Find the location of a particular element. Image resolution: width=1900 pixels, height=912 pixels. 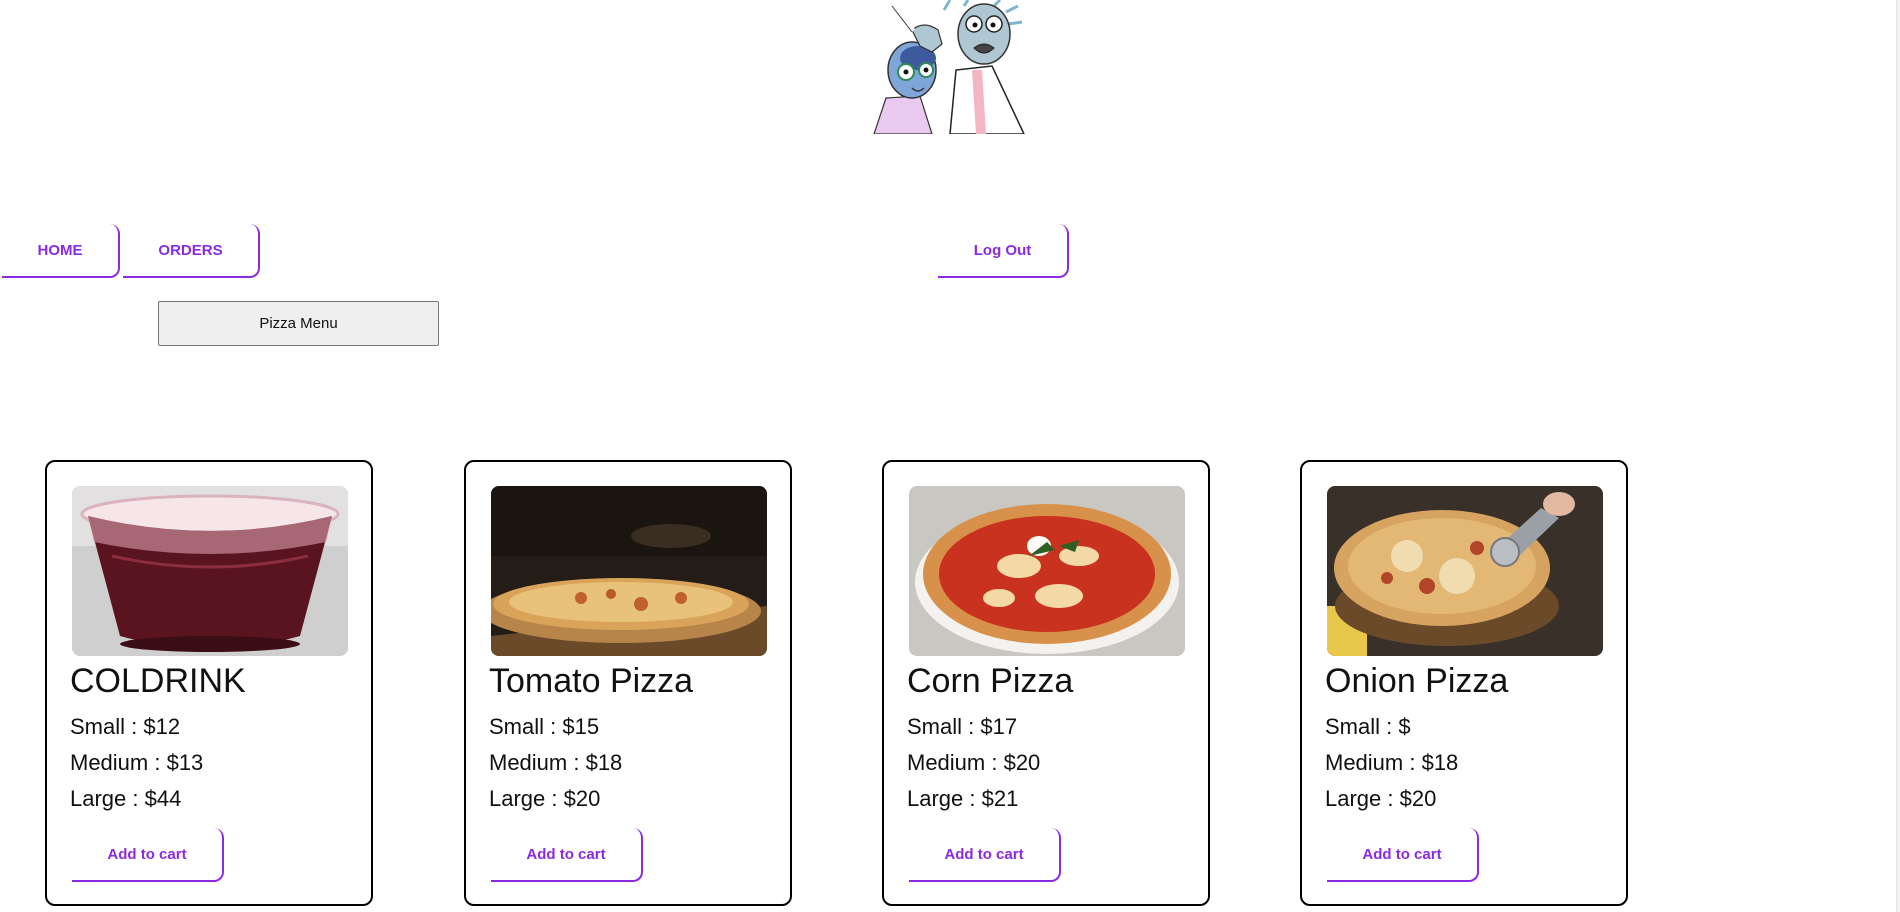

price-medium: Medium : $13 is located at coordinates (137, 762).